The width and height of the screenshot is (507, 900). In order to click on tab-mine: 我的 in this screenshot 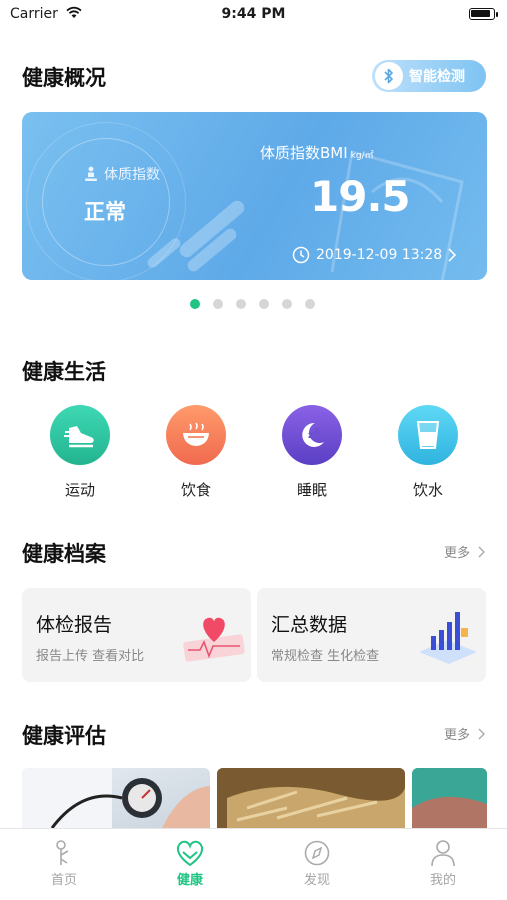, I will do `click(443, 862)`.